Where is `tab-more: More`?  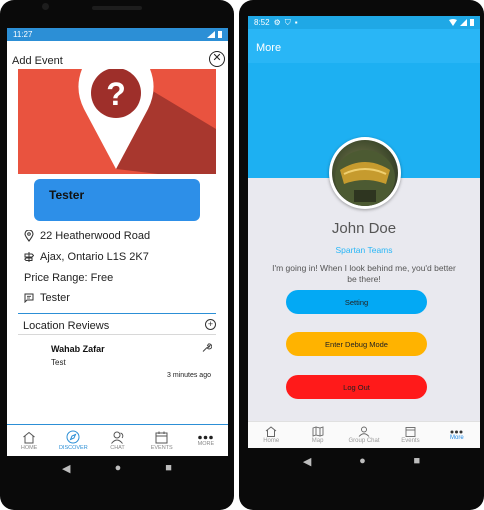
tab-more: More is located at coordinates (457, 435).